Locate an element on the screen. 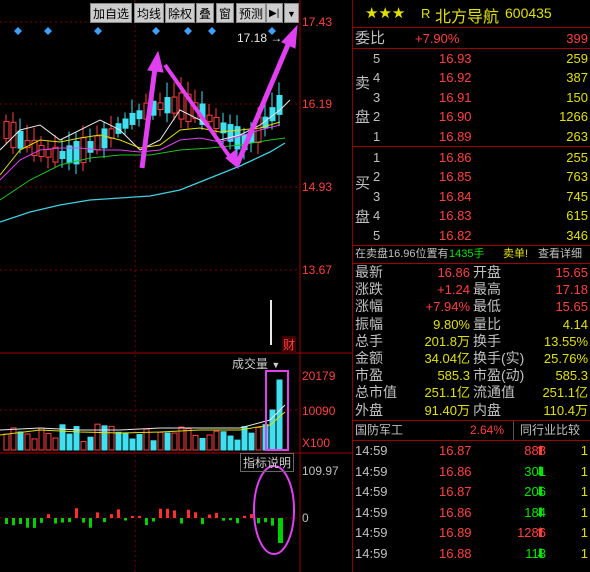 The height and width of the screenshot is (572, 590). add-watchlist-button: 加自选 is located at coordinates (111, 13).